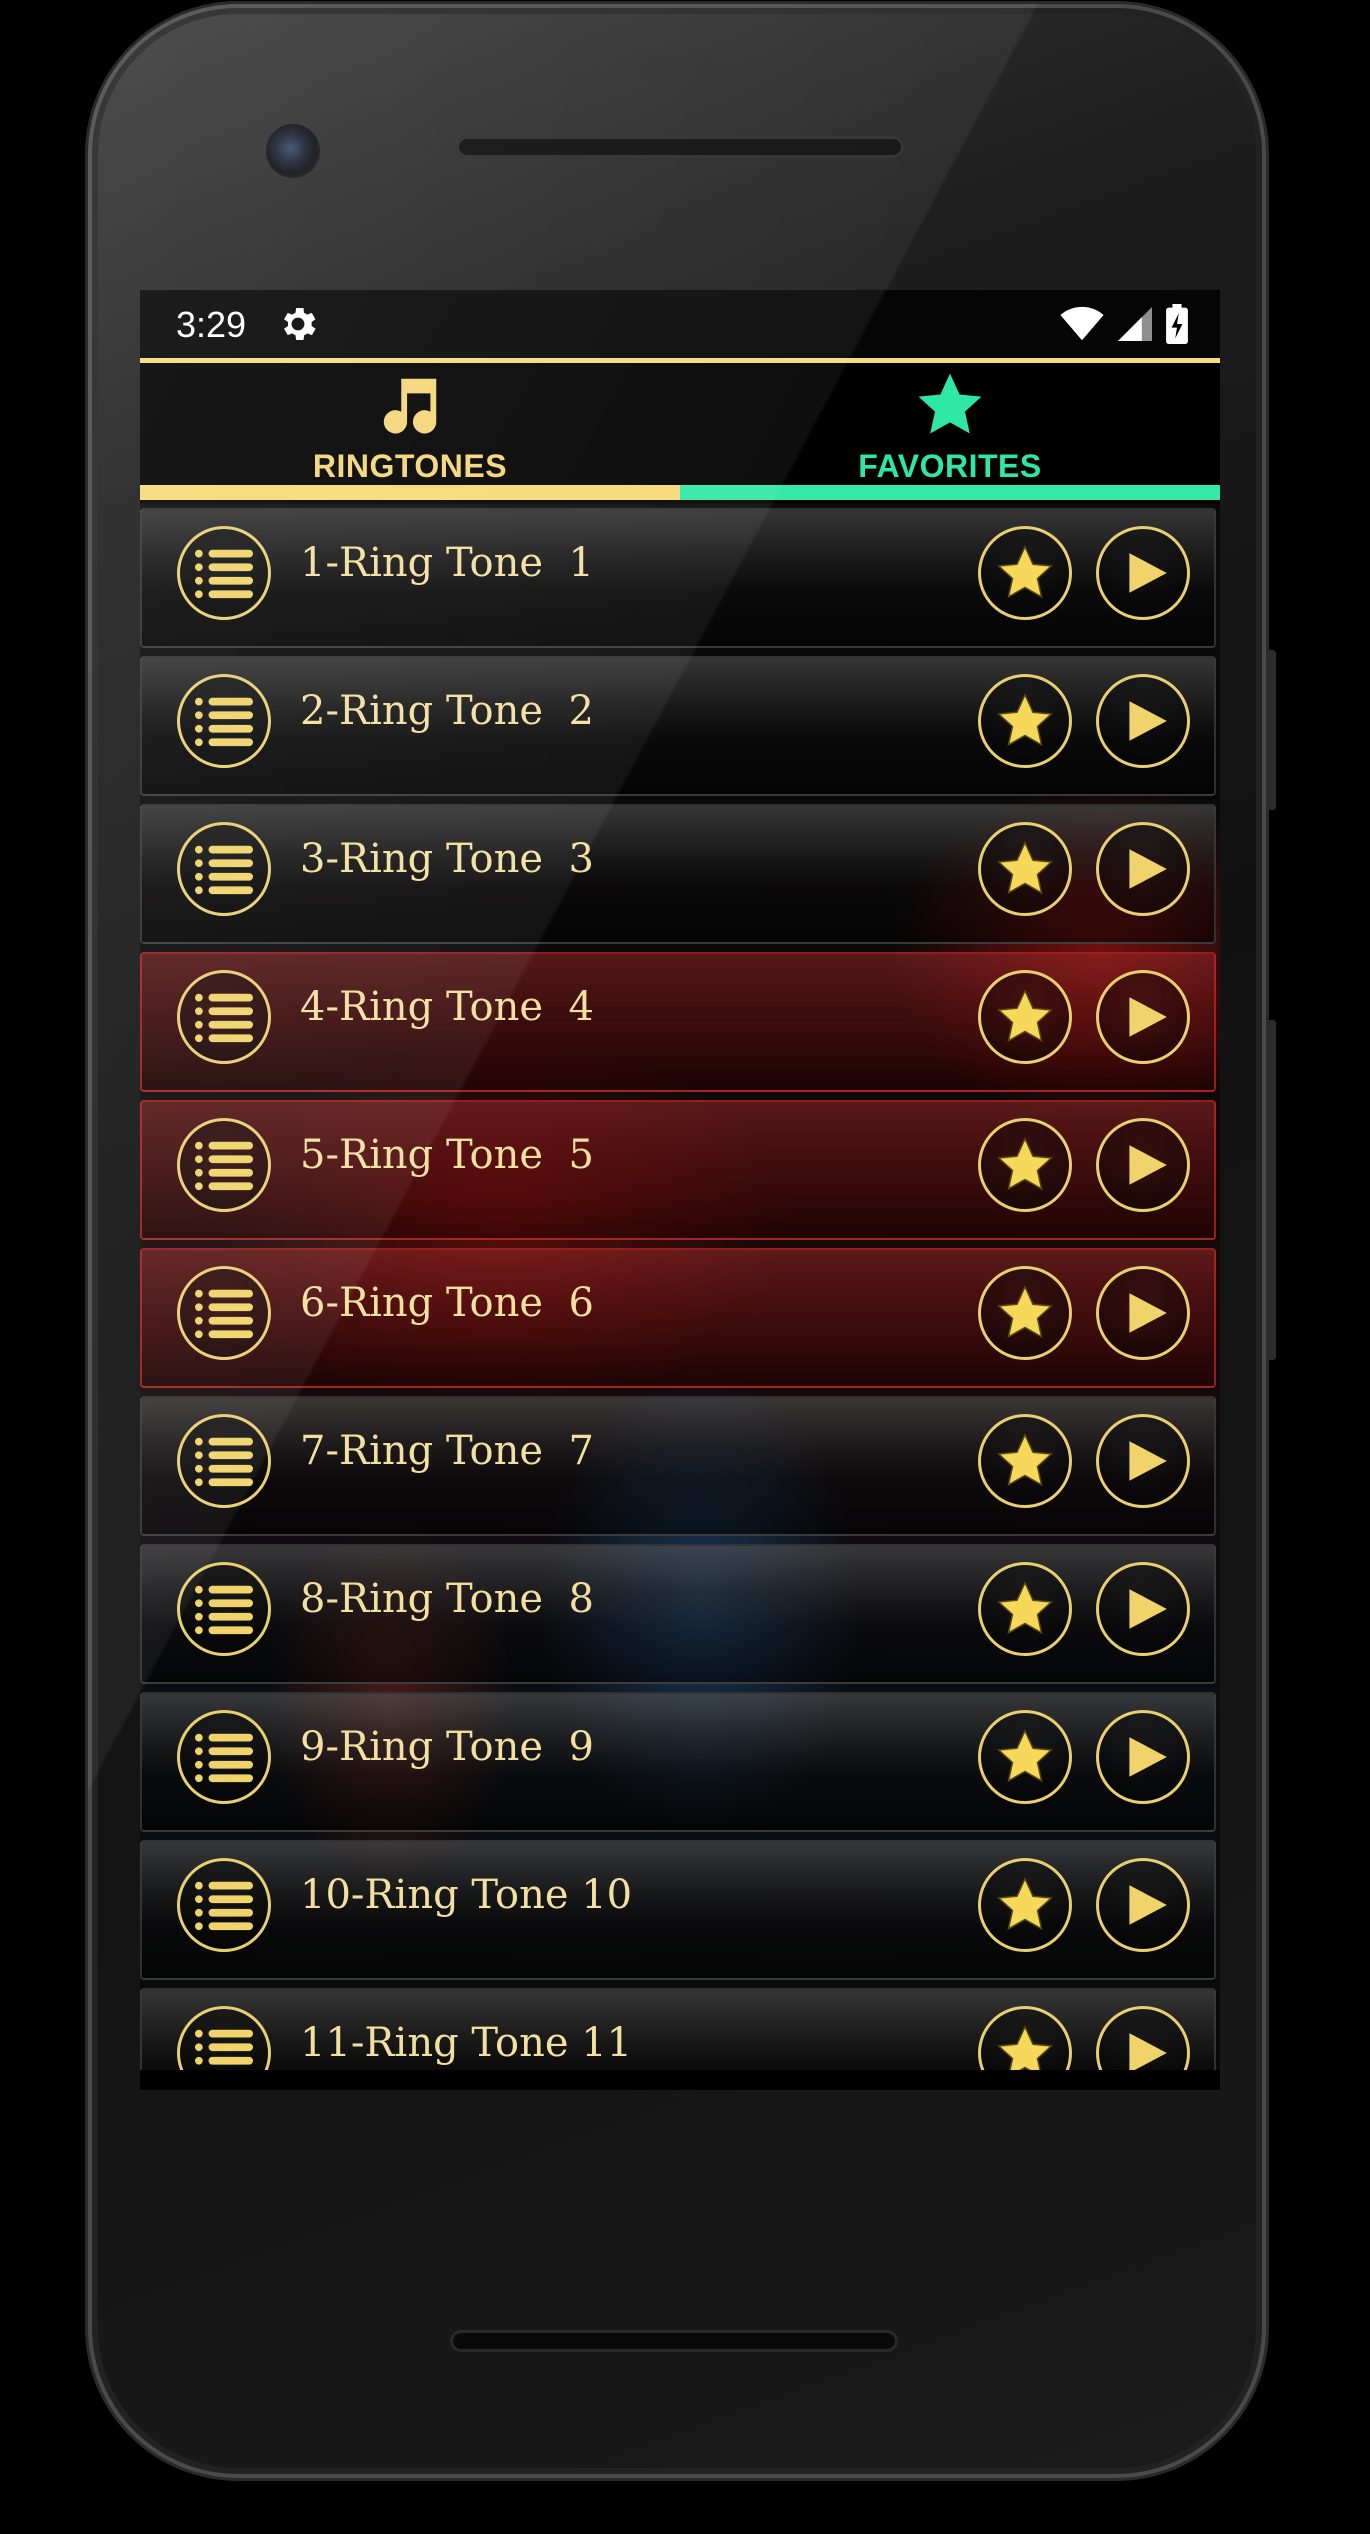 The width and height of the screenshot is (1370, 2534). What do you see at coordinates (466, 1895) in the screenshot?
I see `ringtone-title: 10-Ring Tone 10` at bounding box center [466, 1895].